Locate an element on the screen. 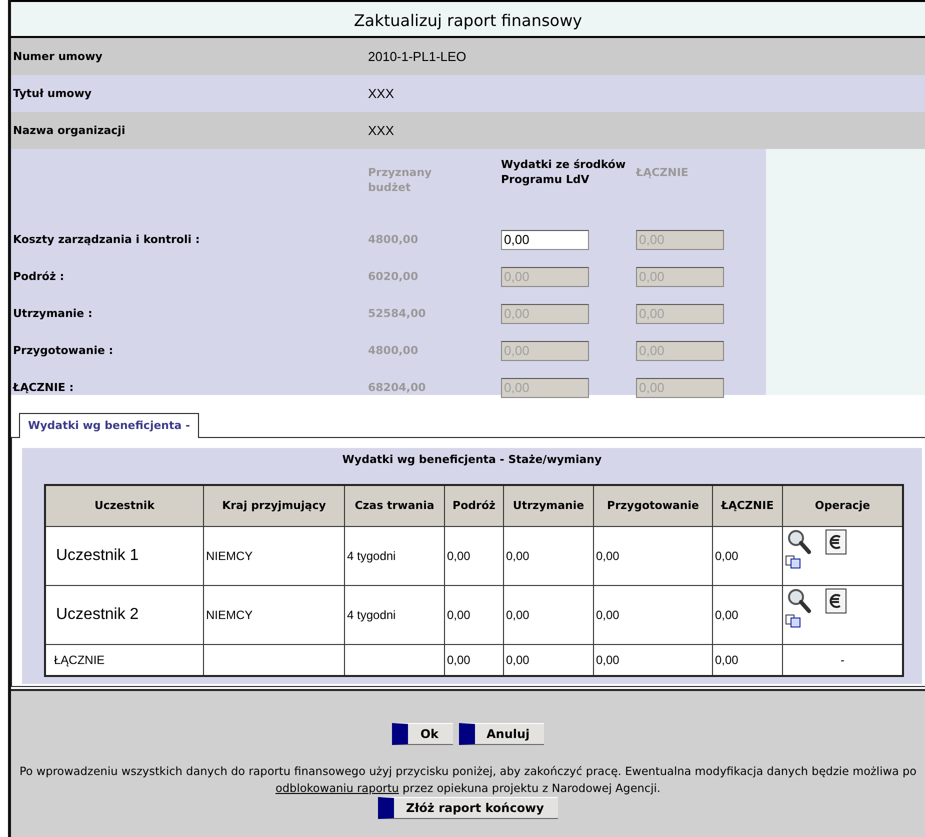 The image size is (925, 837). action-button: Ok is located at coordinates (422, 734).